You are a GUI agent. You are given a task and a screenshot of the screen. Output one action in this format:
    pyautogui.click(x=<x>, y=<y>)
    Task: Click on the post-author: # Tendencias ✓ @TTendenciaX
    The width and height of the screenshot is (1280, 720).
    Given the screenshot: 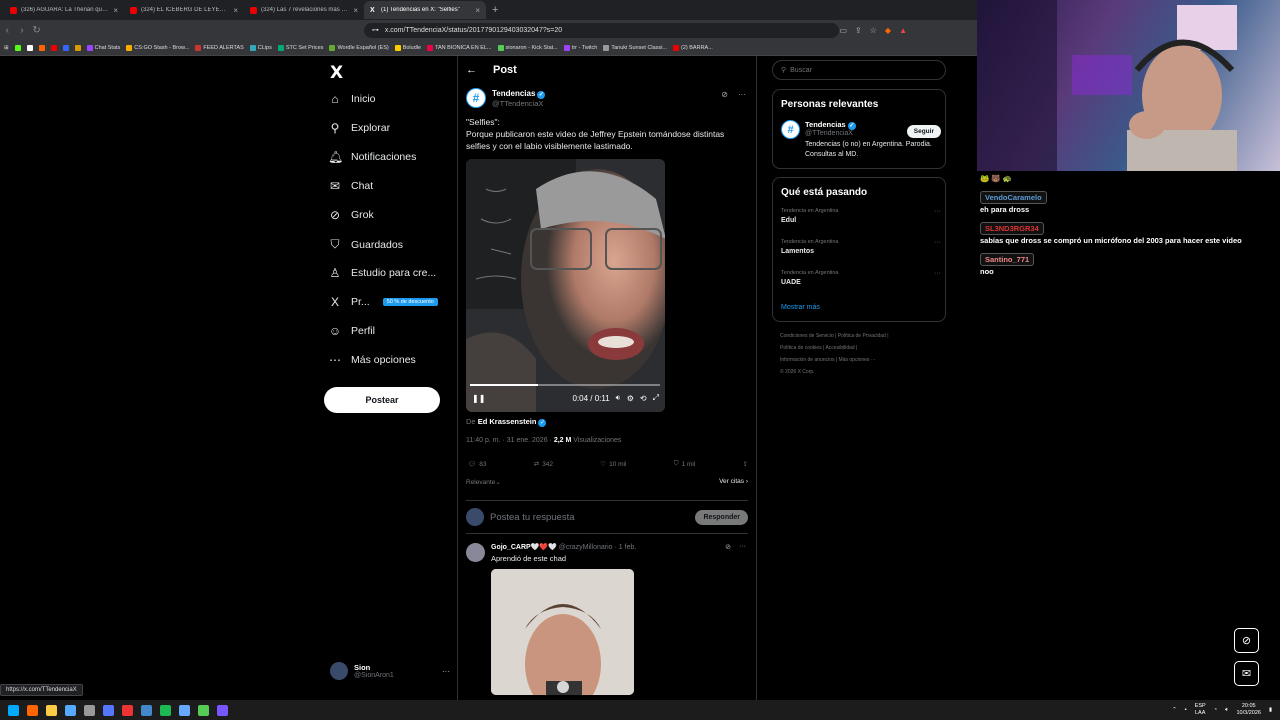 What is the action you would take?
    pyautogui.click(x=506, y=98)
    